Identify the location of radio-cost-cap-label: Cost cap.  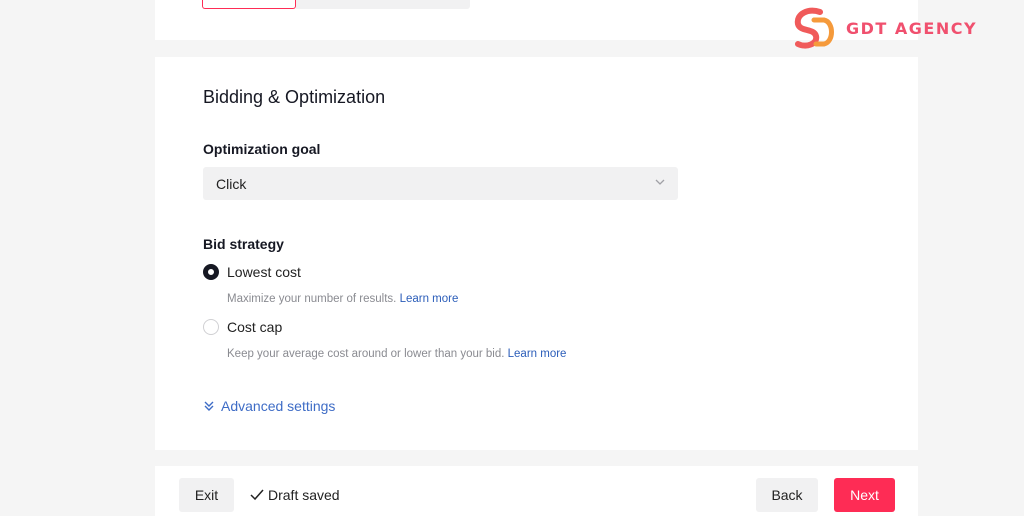
(255, 327).